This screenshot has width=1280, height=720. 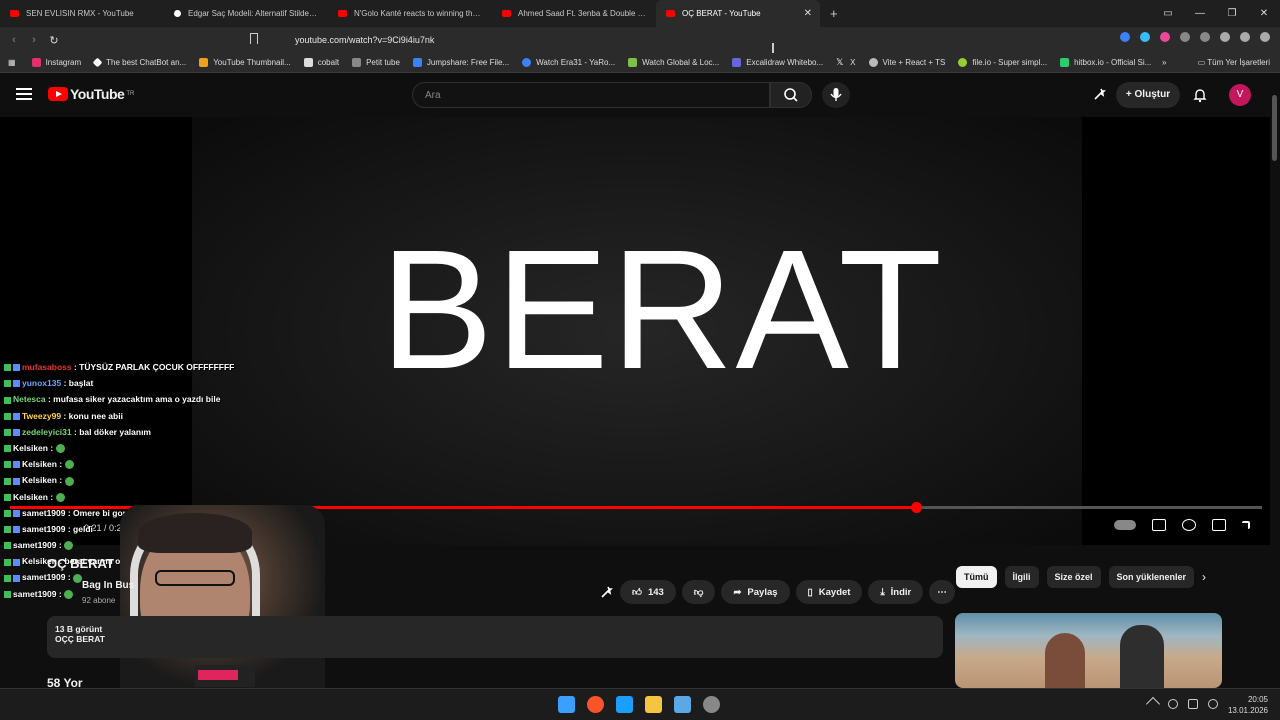 I want to click on windows-start-icon, so click(x=566, y=704).